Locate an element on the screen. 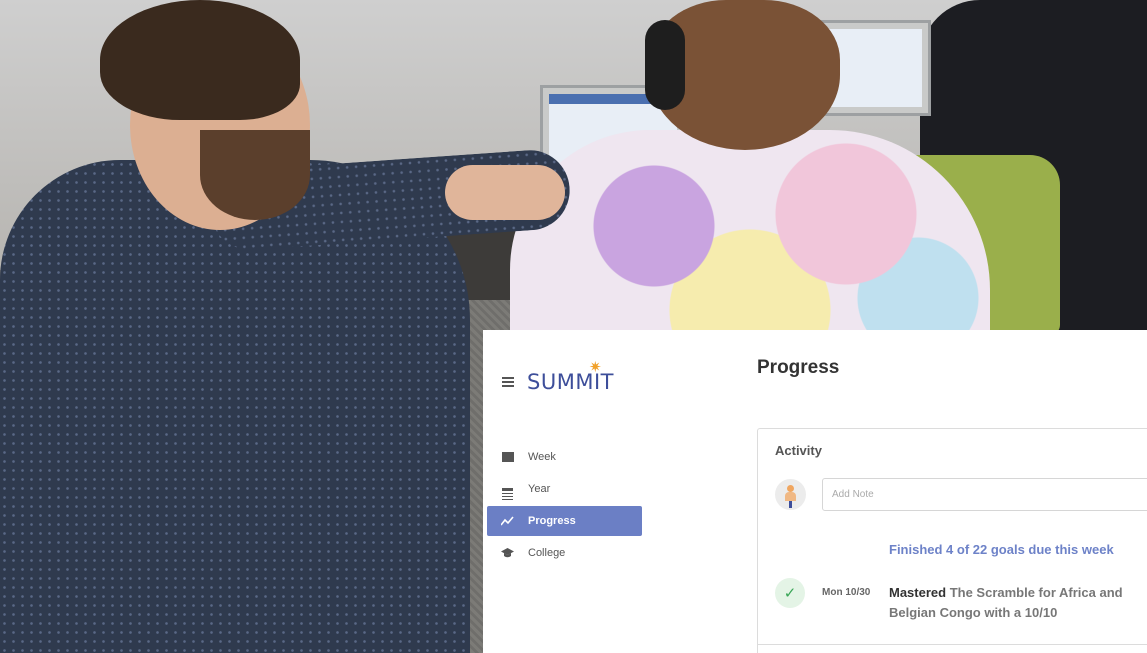  sidebar-item-label: Progress is located at coordinates (552, 521).